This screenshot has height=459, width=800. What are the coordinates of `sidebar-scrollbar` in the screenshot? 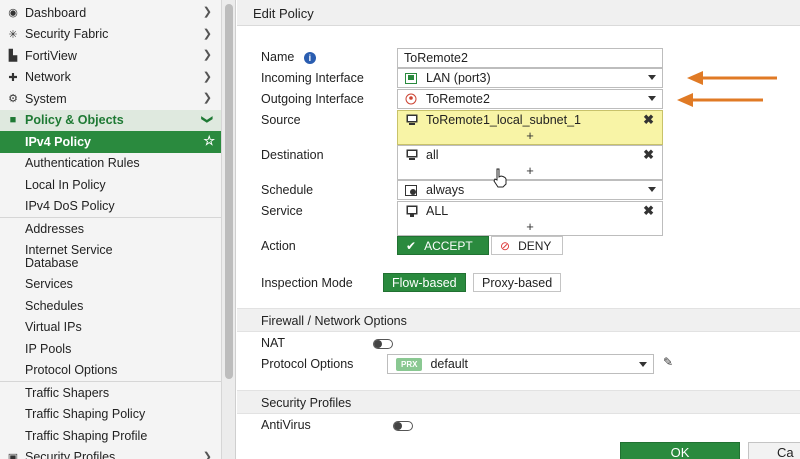 It's located at (229, 229).